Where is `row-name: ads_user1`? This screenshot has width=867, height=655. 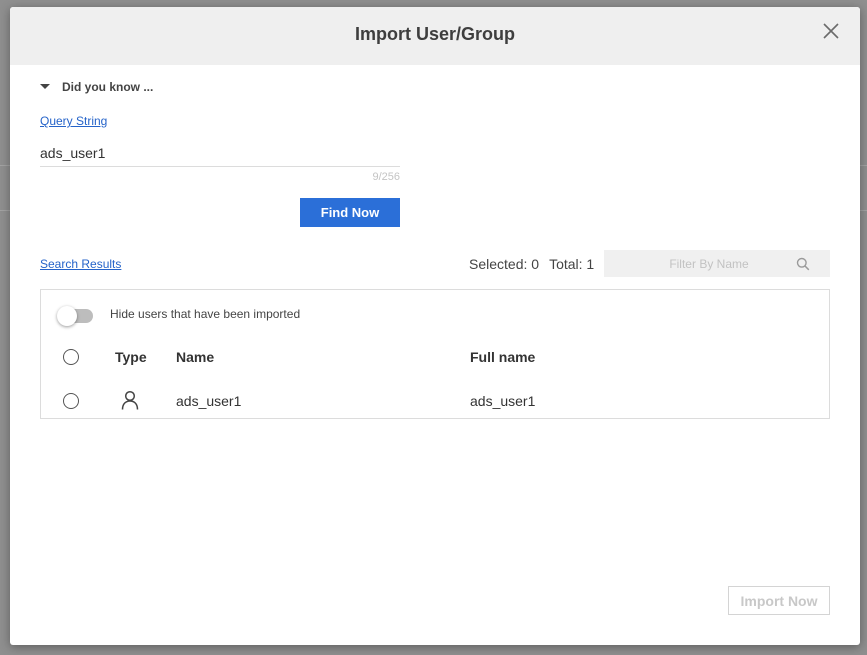 row-name: ads_user1 is located at coordinates (209, 401).